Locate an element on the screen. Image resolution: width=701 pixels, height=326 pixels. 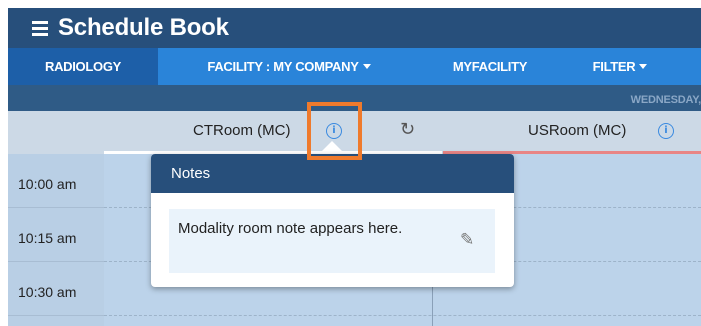
pencil-icon: ✎ is located at coordinates (467, 240).